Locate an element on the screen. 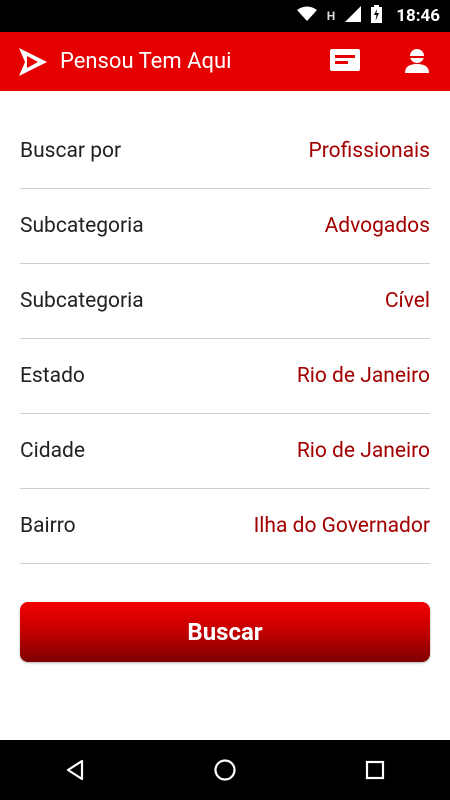  play-logo-icon is located at coordinates (33, 62).